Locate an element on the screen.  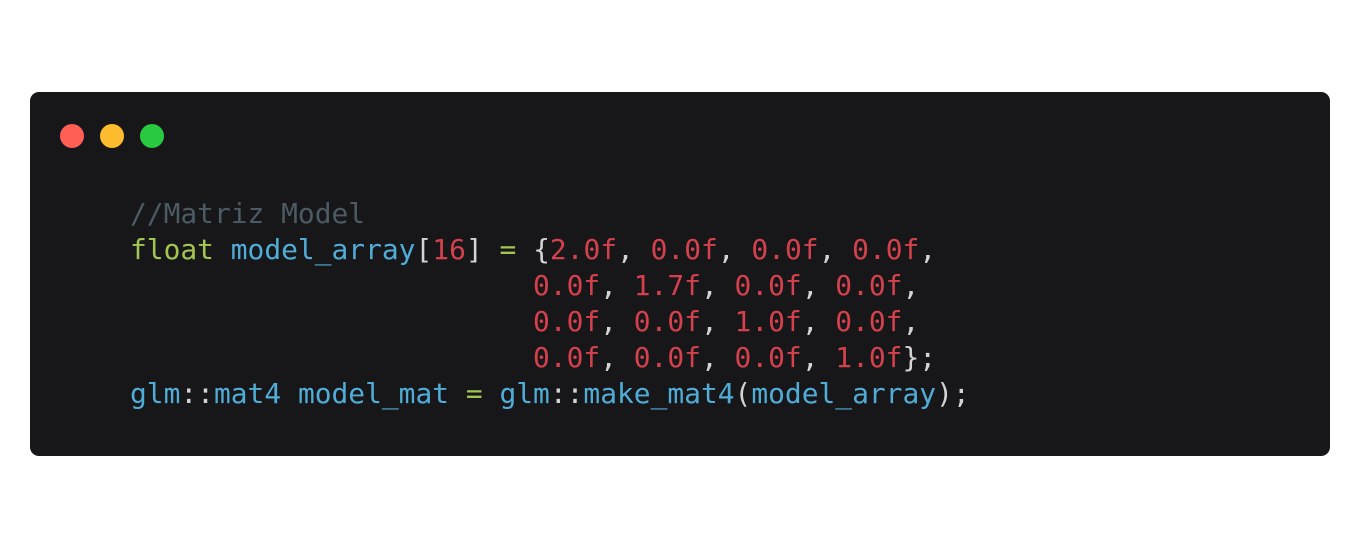
code-line: 0.0f, 1.7f, 0.0f, 0.0f, is located at coordinates (550, 286).